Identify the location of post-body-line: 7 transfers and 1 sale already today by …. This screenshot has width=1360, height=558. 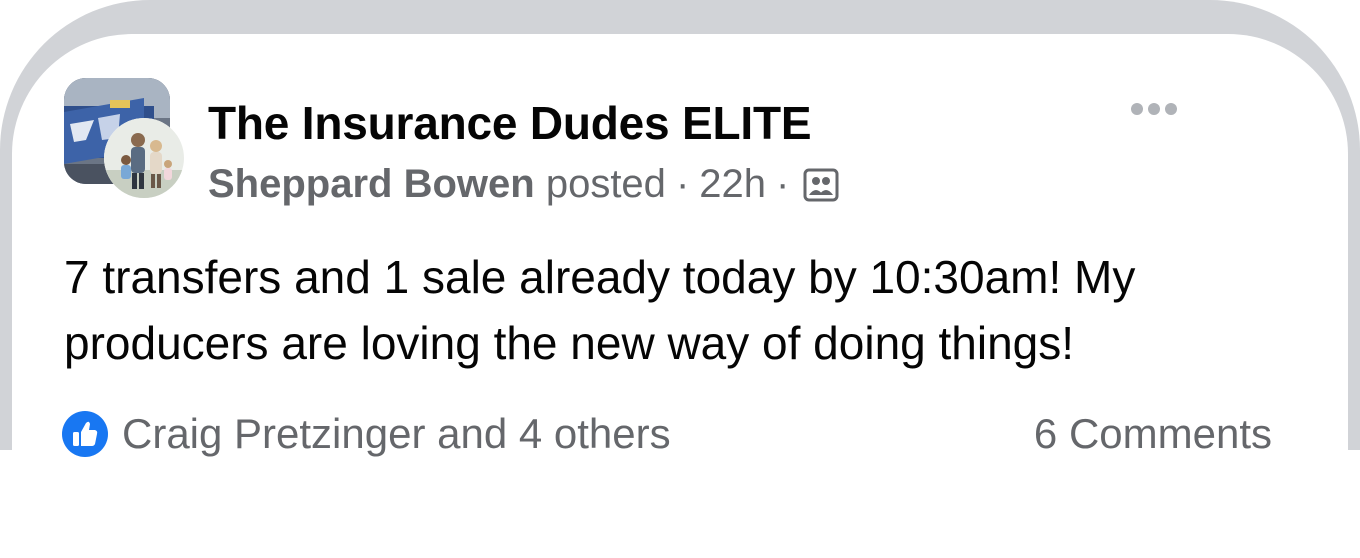
(600, 277).